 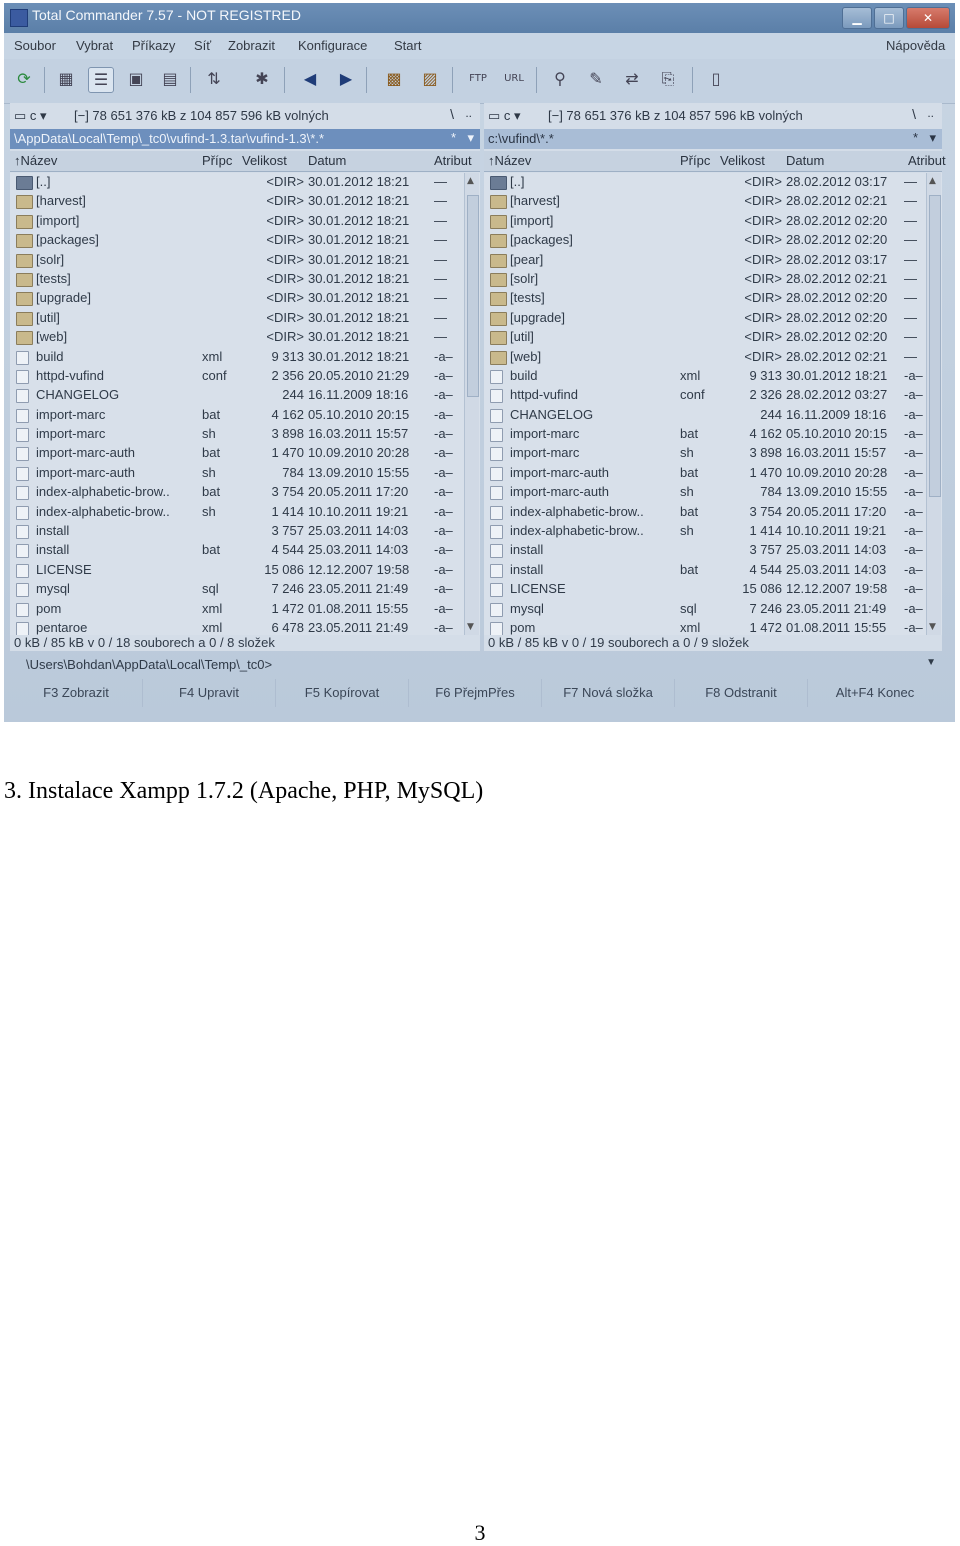 What do you see at coordinates (452, 114) in the screenshot?
I see `left-root-button: \` at bounding box center [452, 114].